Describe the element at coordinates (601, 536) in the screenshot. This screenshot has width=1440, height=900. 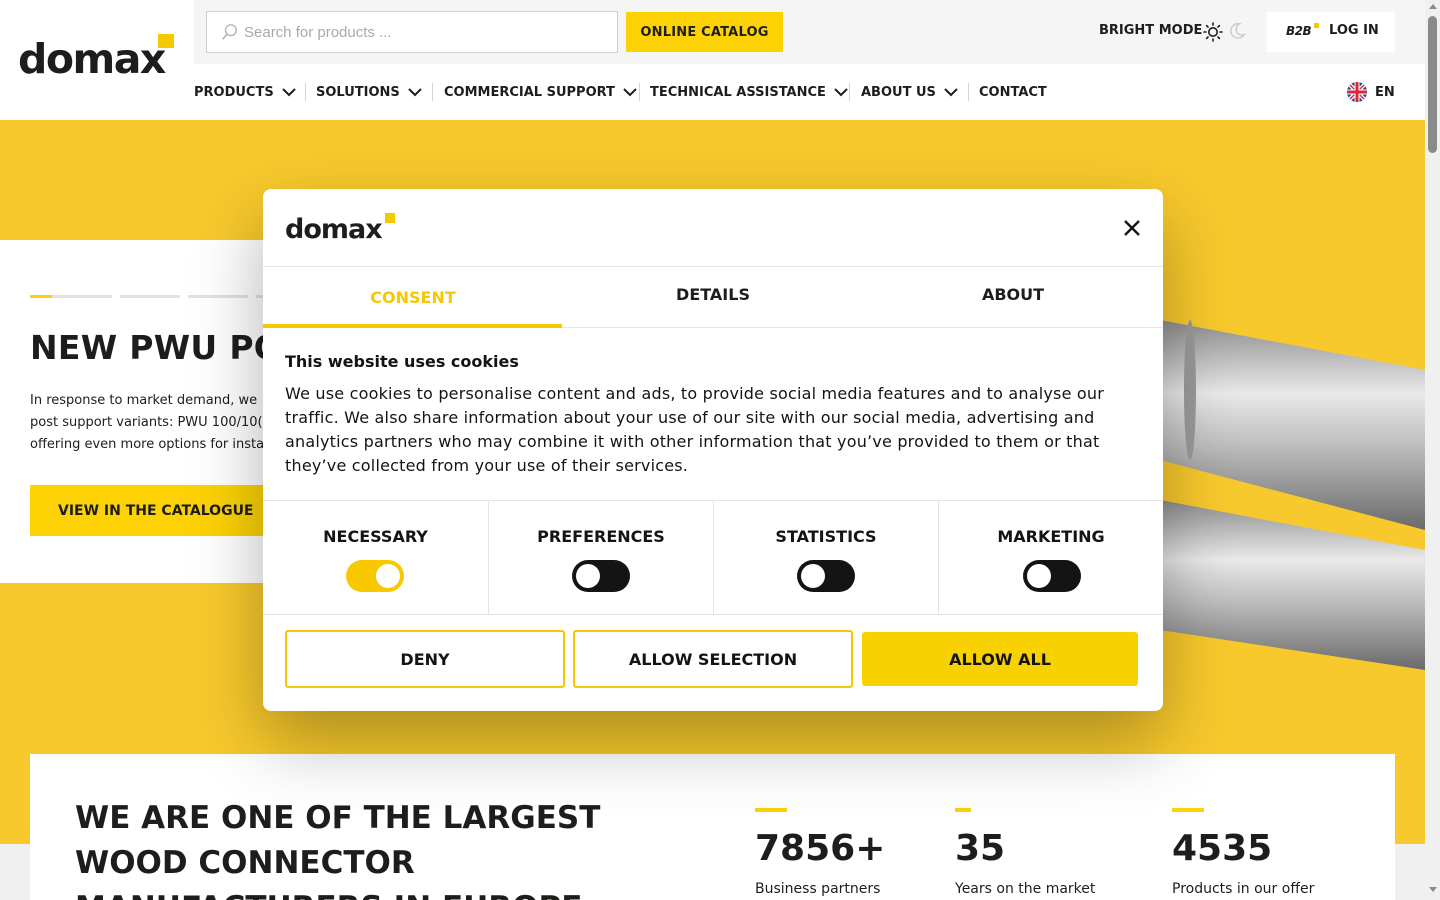
I see `toggle-label: PREFERENCES` at that location.